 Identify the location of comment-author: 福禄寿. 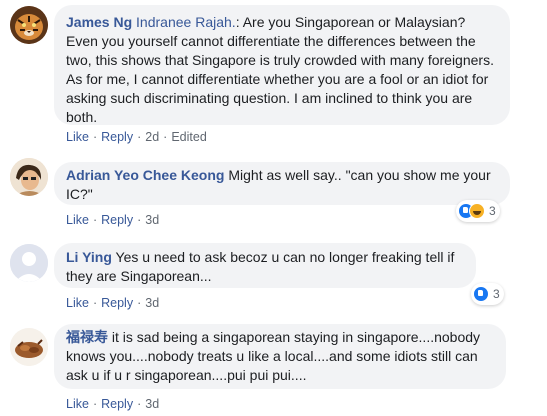
(87, 337).